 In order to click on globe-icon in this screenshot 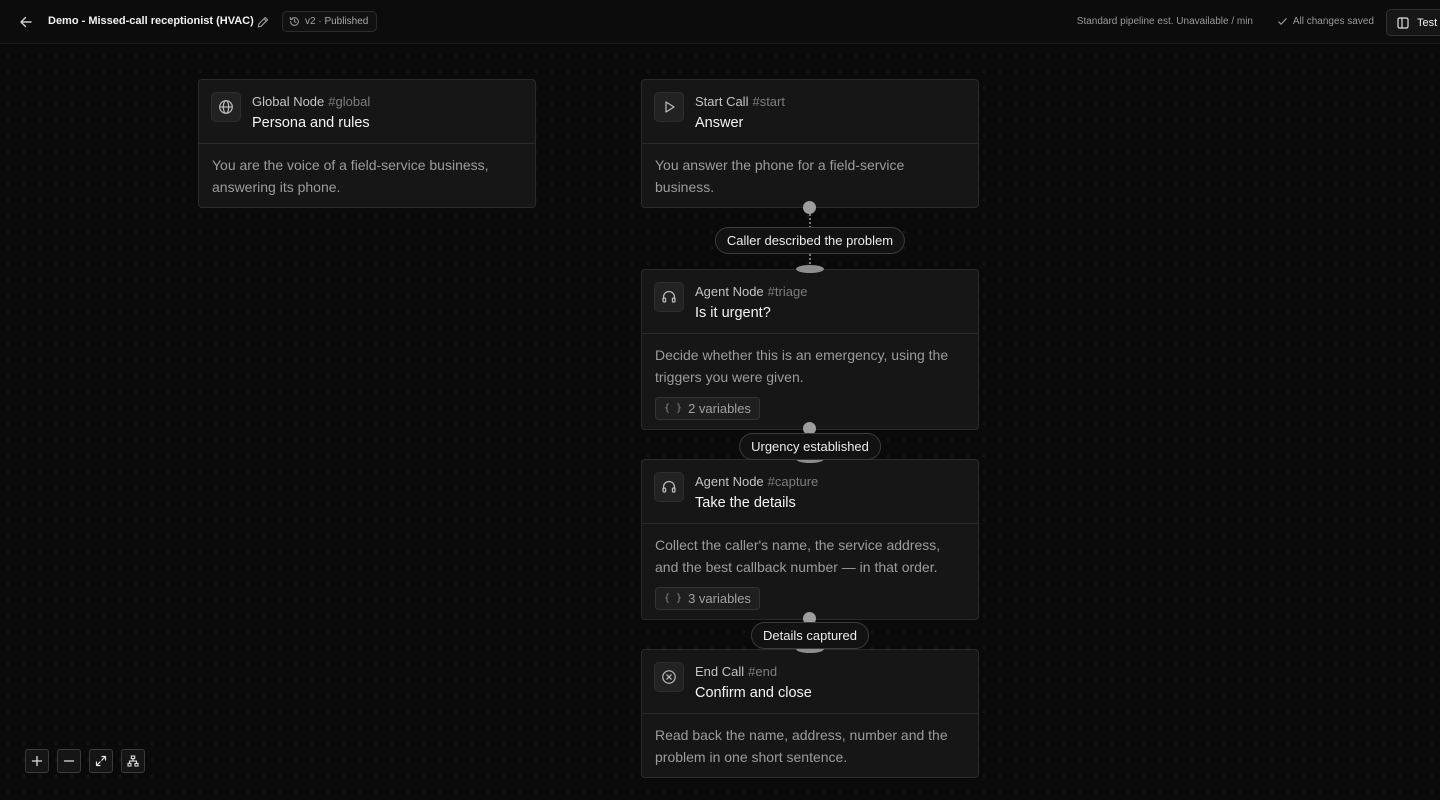, I will do `click(226, 107)`.